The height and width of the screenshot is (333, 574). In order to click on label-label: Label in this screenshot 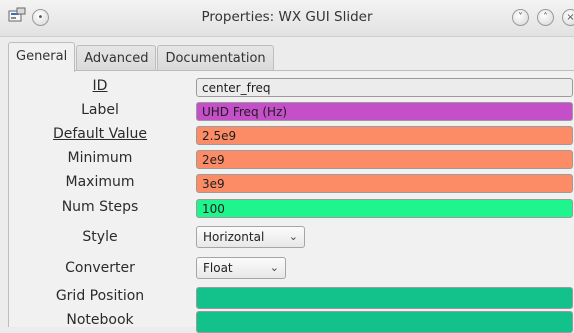, I will do `click(100, 110)`.